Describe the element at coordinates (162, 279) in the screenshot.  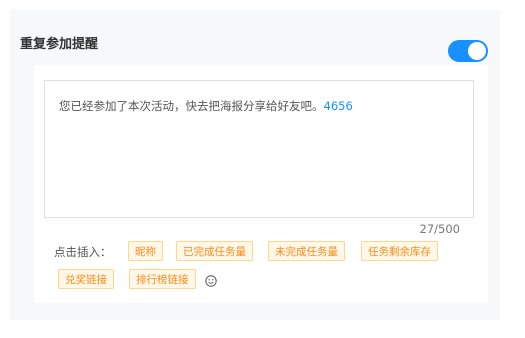
I see `insert-tag-ranking-link: 排行榜链接` at that location.